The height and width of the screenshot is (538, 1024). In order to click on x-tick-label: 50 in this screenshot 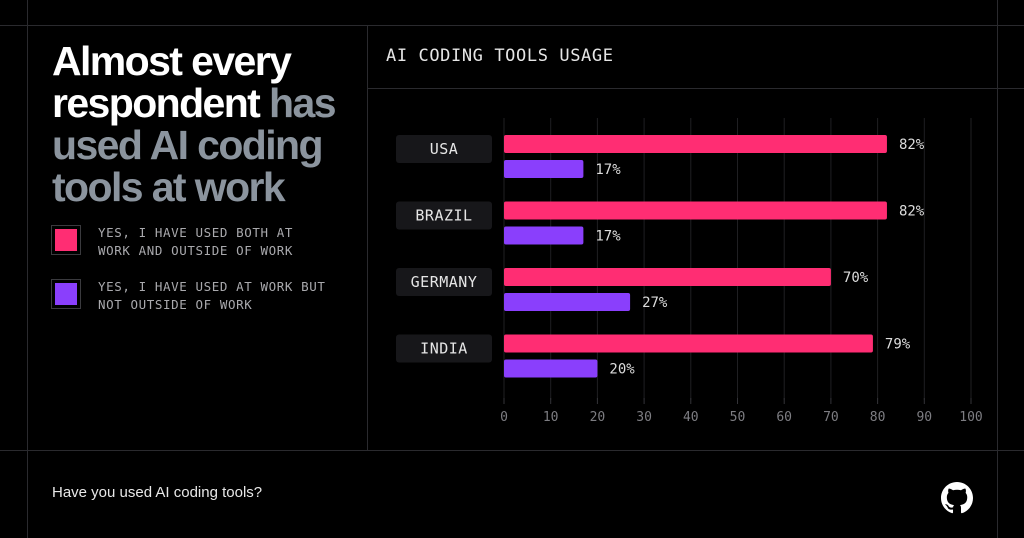, I will do `click(738, 417)`.